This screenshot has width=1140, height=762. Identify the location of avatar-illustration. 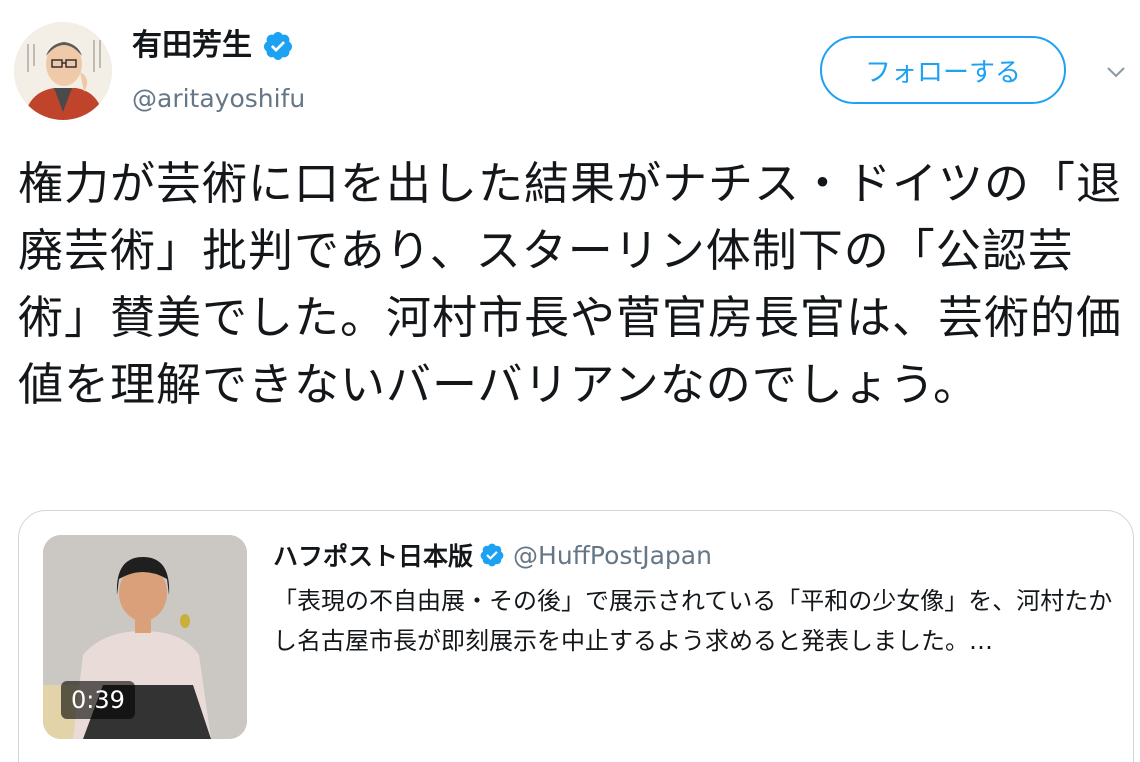
(63, 71).